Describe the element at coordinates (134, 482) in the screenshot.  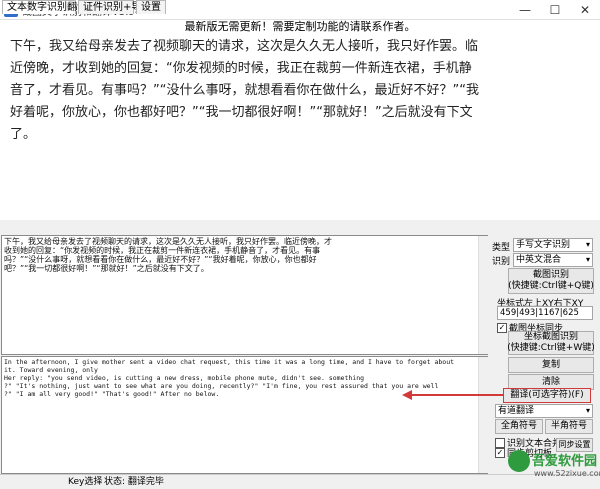
I see `status-text: 状态: 翻译完毕` at that location.